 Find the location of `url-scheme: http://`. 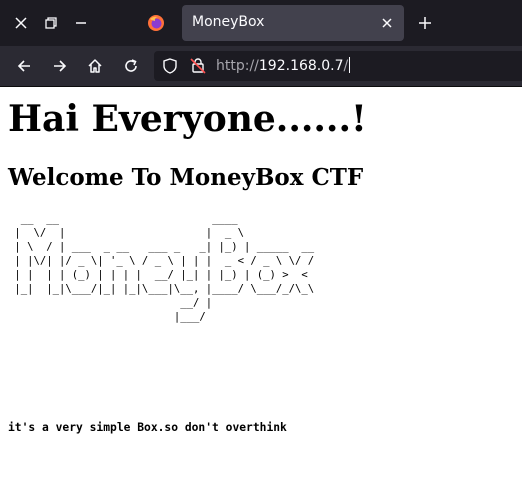

url-scheme: http:// is located at coordinates (237, 66).